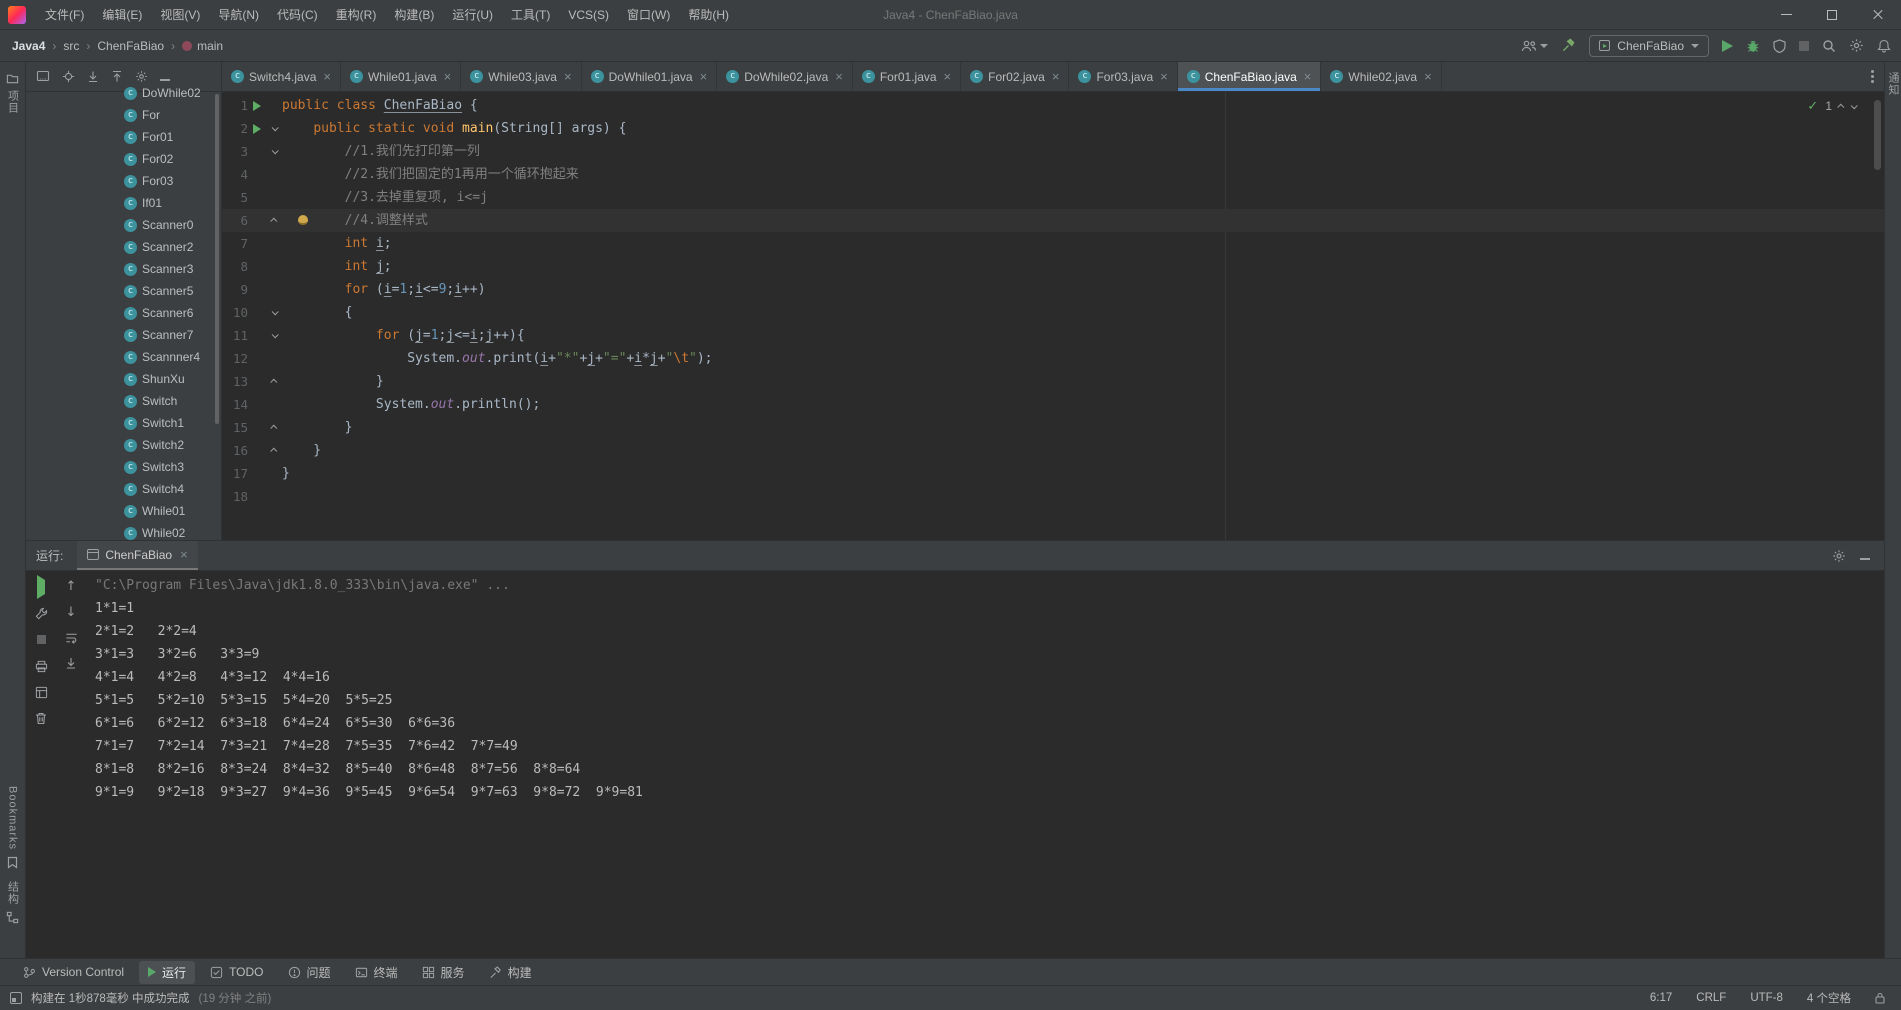 This screenshot has width=1901, height=1010. Describe the element at coordinates (1053, 243) in the screenshot. I see `code-line: 7 int i;` at that location.